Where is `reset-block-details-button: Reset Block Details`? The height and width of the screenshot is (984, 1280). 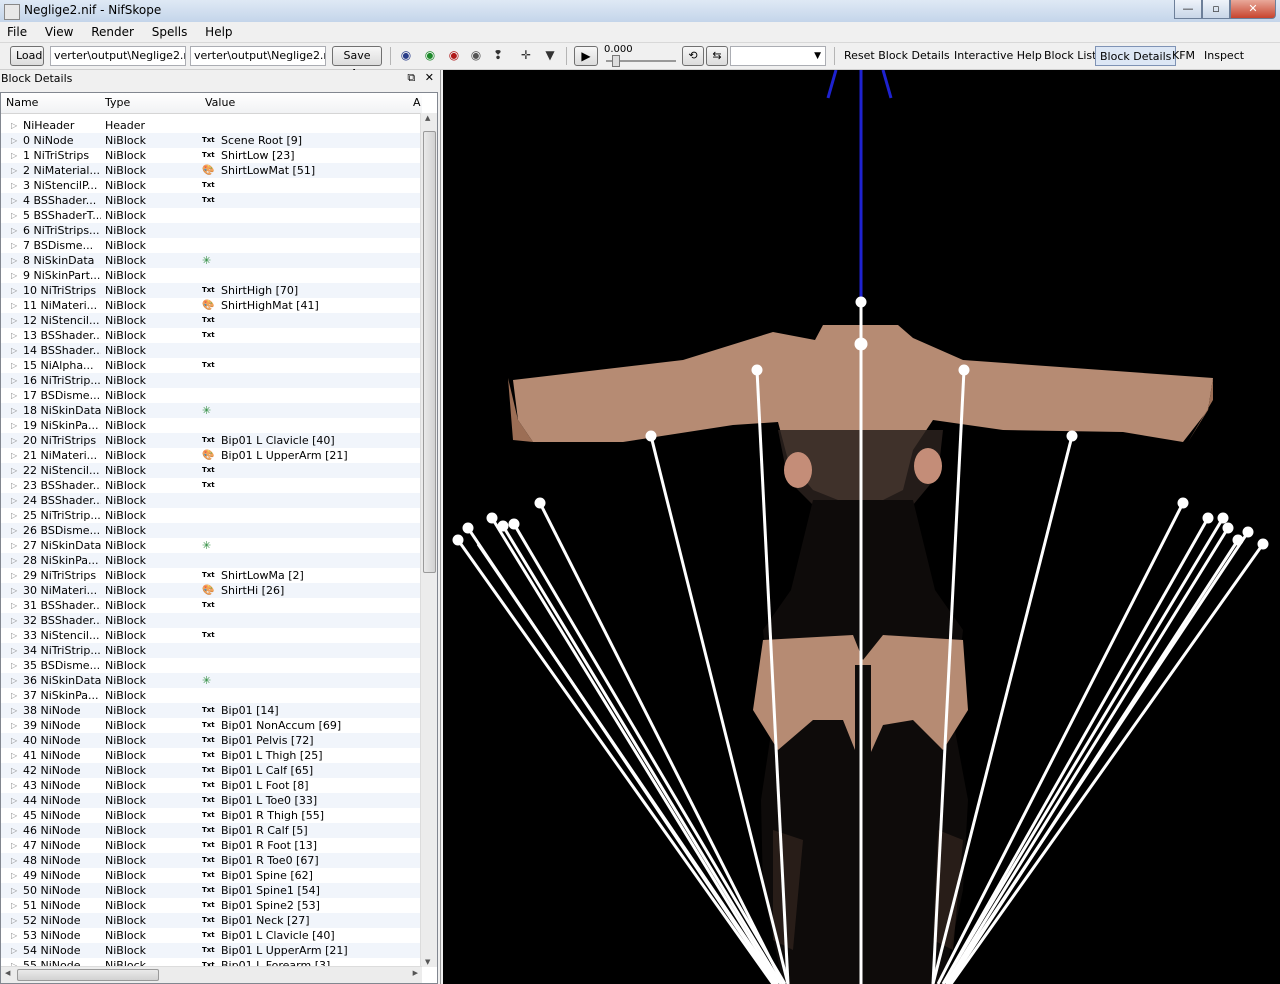 reset-block-details-button: Reset Block Details is located at coordinates (897, 56).